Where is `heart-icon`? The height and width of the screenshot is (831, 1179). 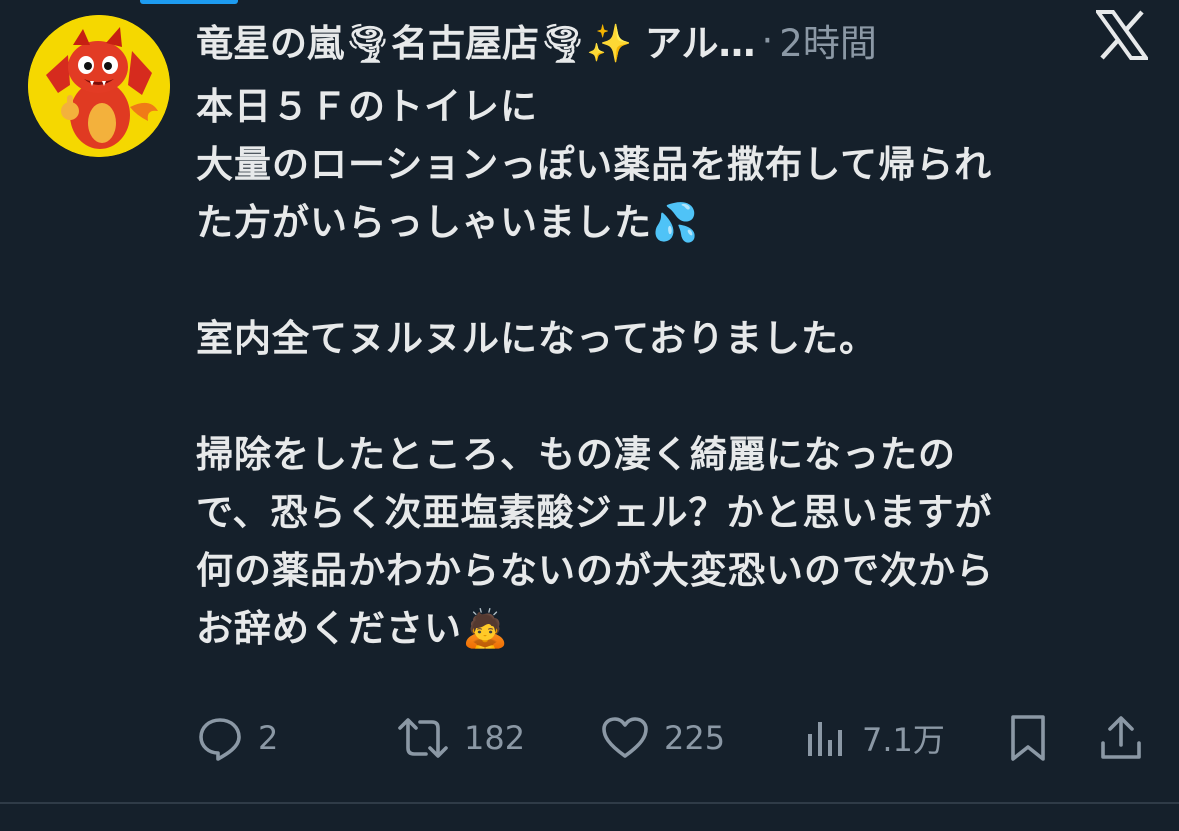
heart-icon is located at coordinates (625, 738).